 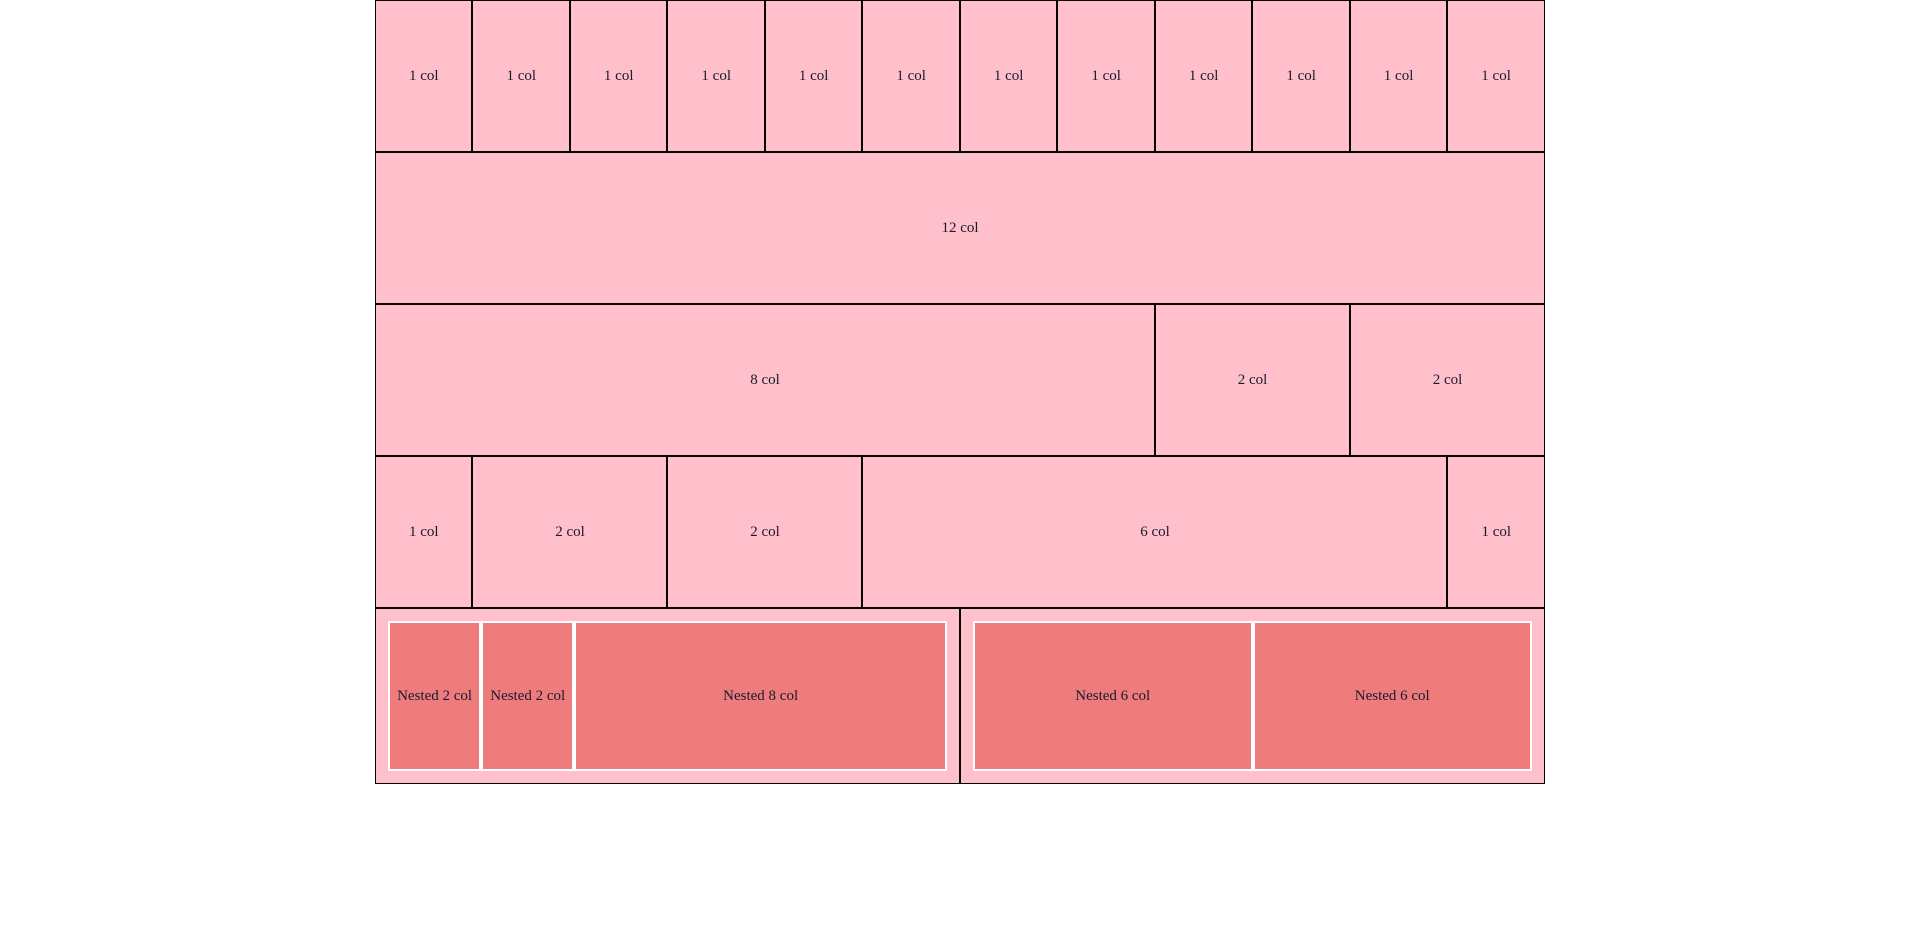 I want to click on nested-group-left: Nested 2 col Nested 2 col Nested 8 col, so click(x=667, y=696).